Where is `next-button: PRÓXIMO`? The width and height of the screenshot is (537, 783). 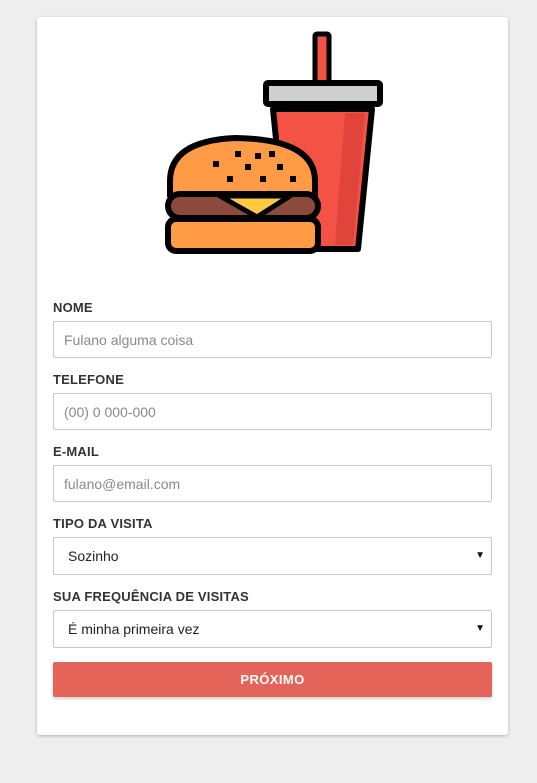
next-button: PRÓXIMO is located at coordinates (272, 679).